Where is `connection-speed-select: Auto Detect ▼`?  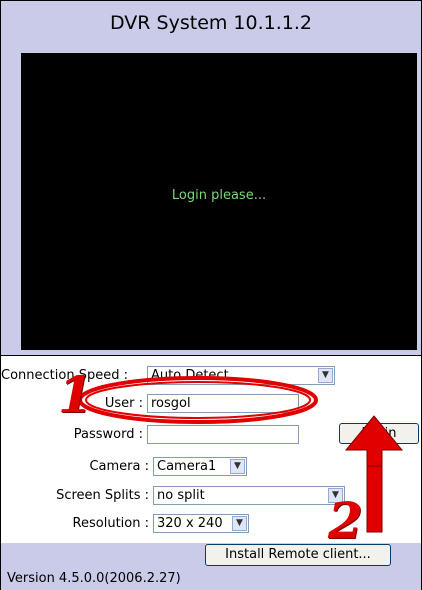
connection-speed-select: Auto Detect ▼ is located at coordinates (241, 375).